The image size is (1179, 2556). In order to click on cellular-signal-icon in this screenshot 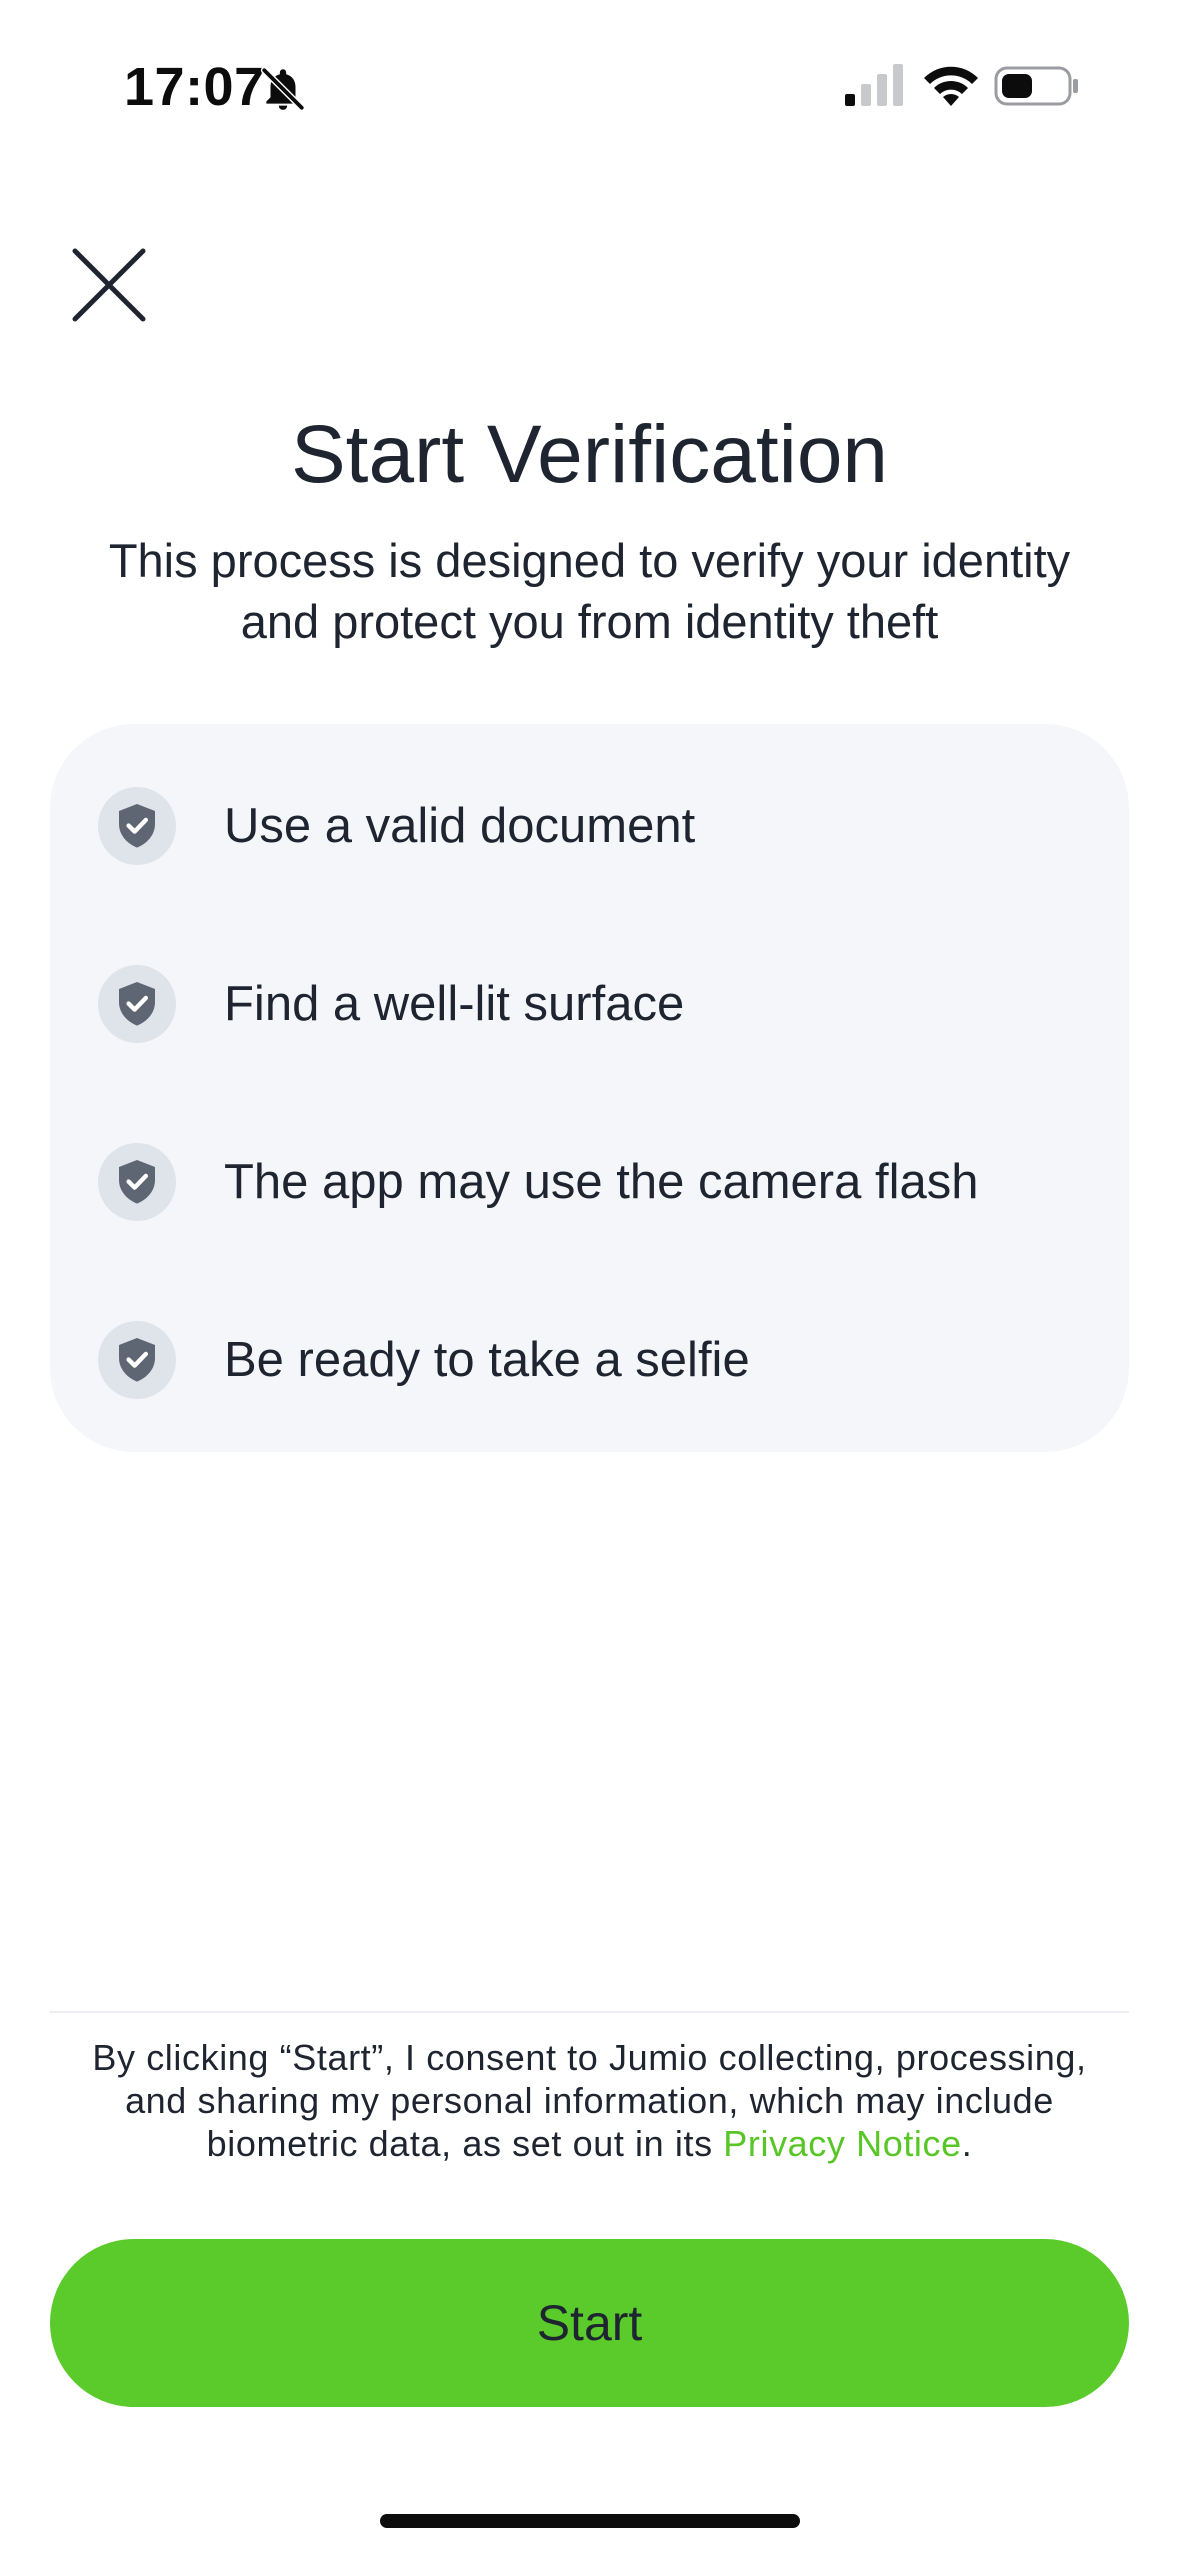, I will do `click(874, 85)`.